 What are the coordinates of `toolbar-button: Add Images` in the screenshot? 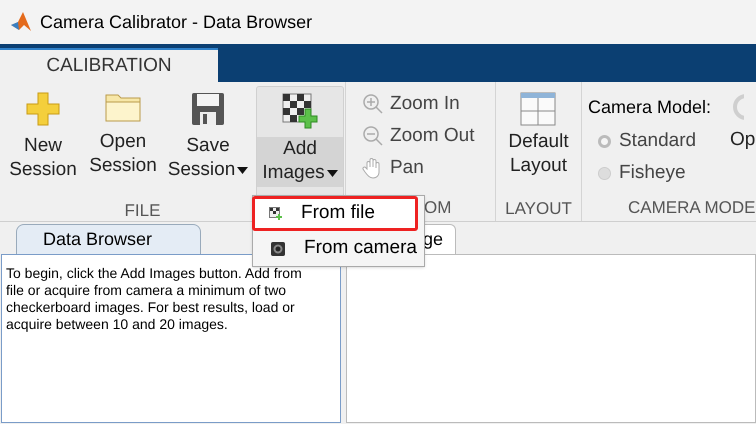 It's located at (300, 162).